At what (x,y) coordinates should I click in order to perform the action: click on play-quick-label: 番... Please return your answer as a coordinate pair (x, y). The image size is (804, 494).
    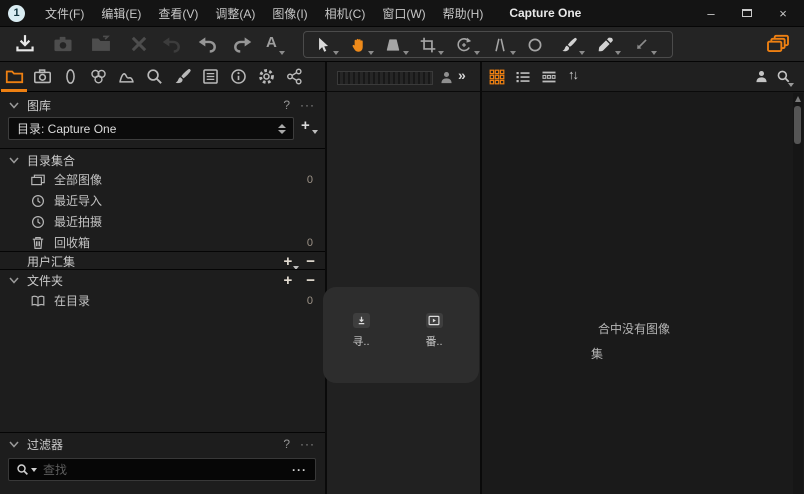
    Looking at the image, I should click on (434, 342).